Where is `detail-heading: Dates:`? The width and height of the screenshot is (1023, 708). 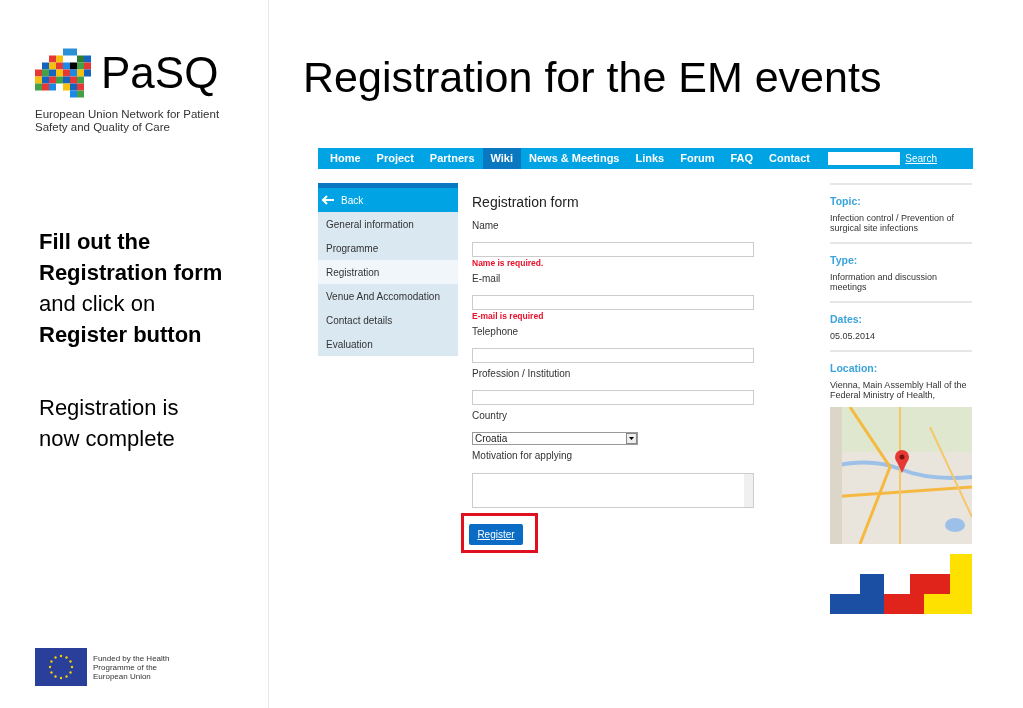
detail-heading: Dates: is located at coordinates (847, 319).